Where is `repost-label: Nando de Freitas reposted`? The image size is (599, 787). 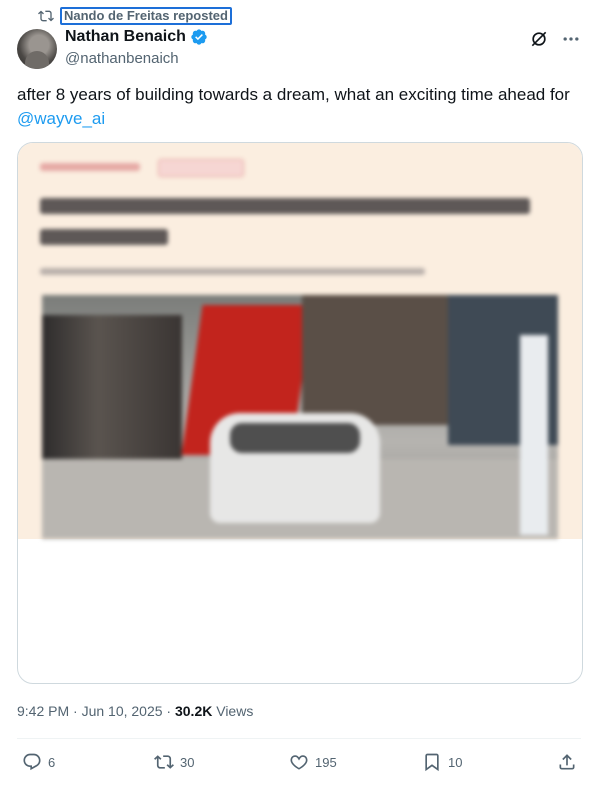 repost-label: Nando de Freitas reposted is located at coordinates (146, 16).